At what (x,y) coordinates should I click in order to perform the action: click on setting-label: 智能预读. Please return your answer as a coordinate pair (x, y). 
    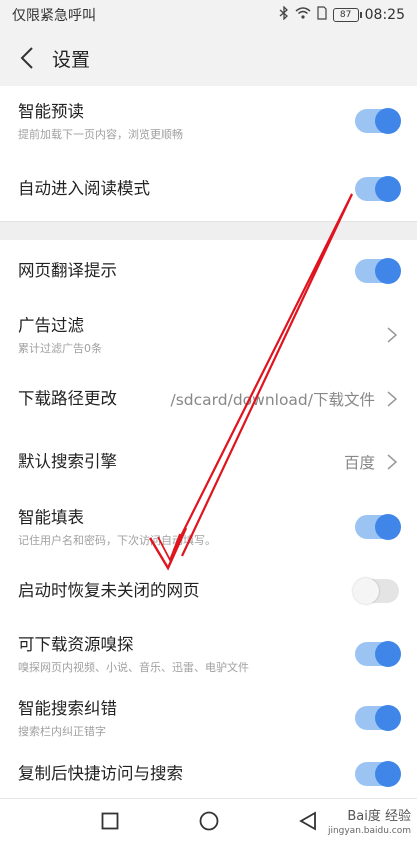
    Looking at the image, I should click on (51, 111).